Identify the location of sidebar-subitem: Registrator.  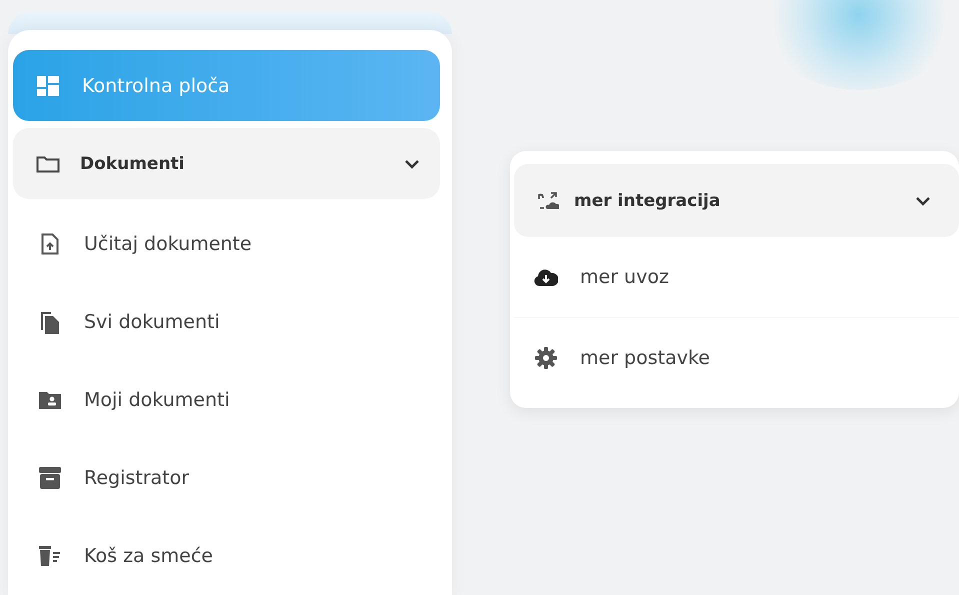
(226, 478).